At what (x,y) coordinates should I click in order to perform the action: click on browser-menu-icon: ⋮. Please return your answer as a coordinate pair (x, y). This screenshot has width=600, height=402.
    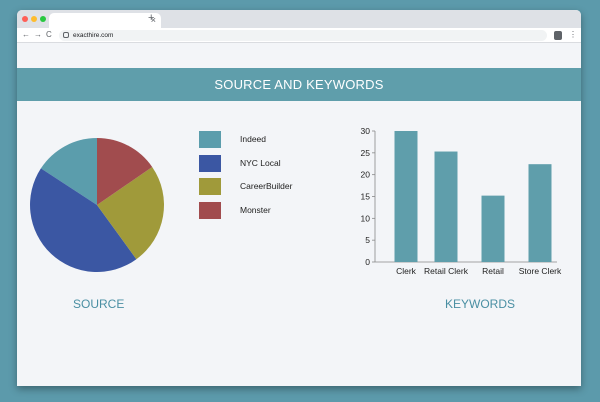
    Looking at the image, I should click on (573, 35).